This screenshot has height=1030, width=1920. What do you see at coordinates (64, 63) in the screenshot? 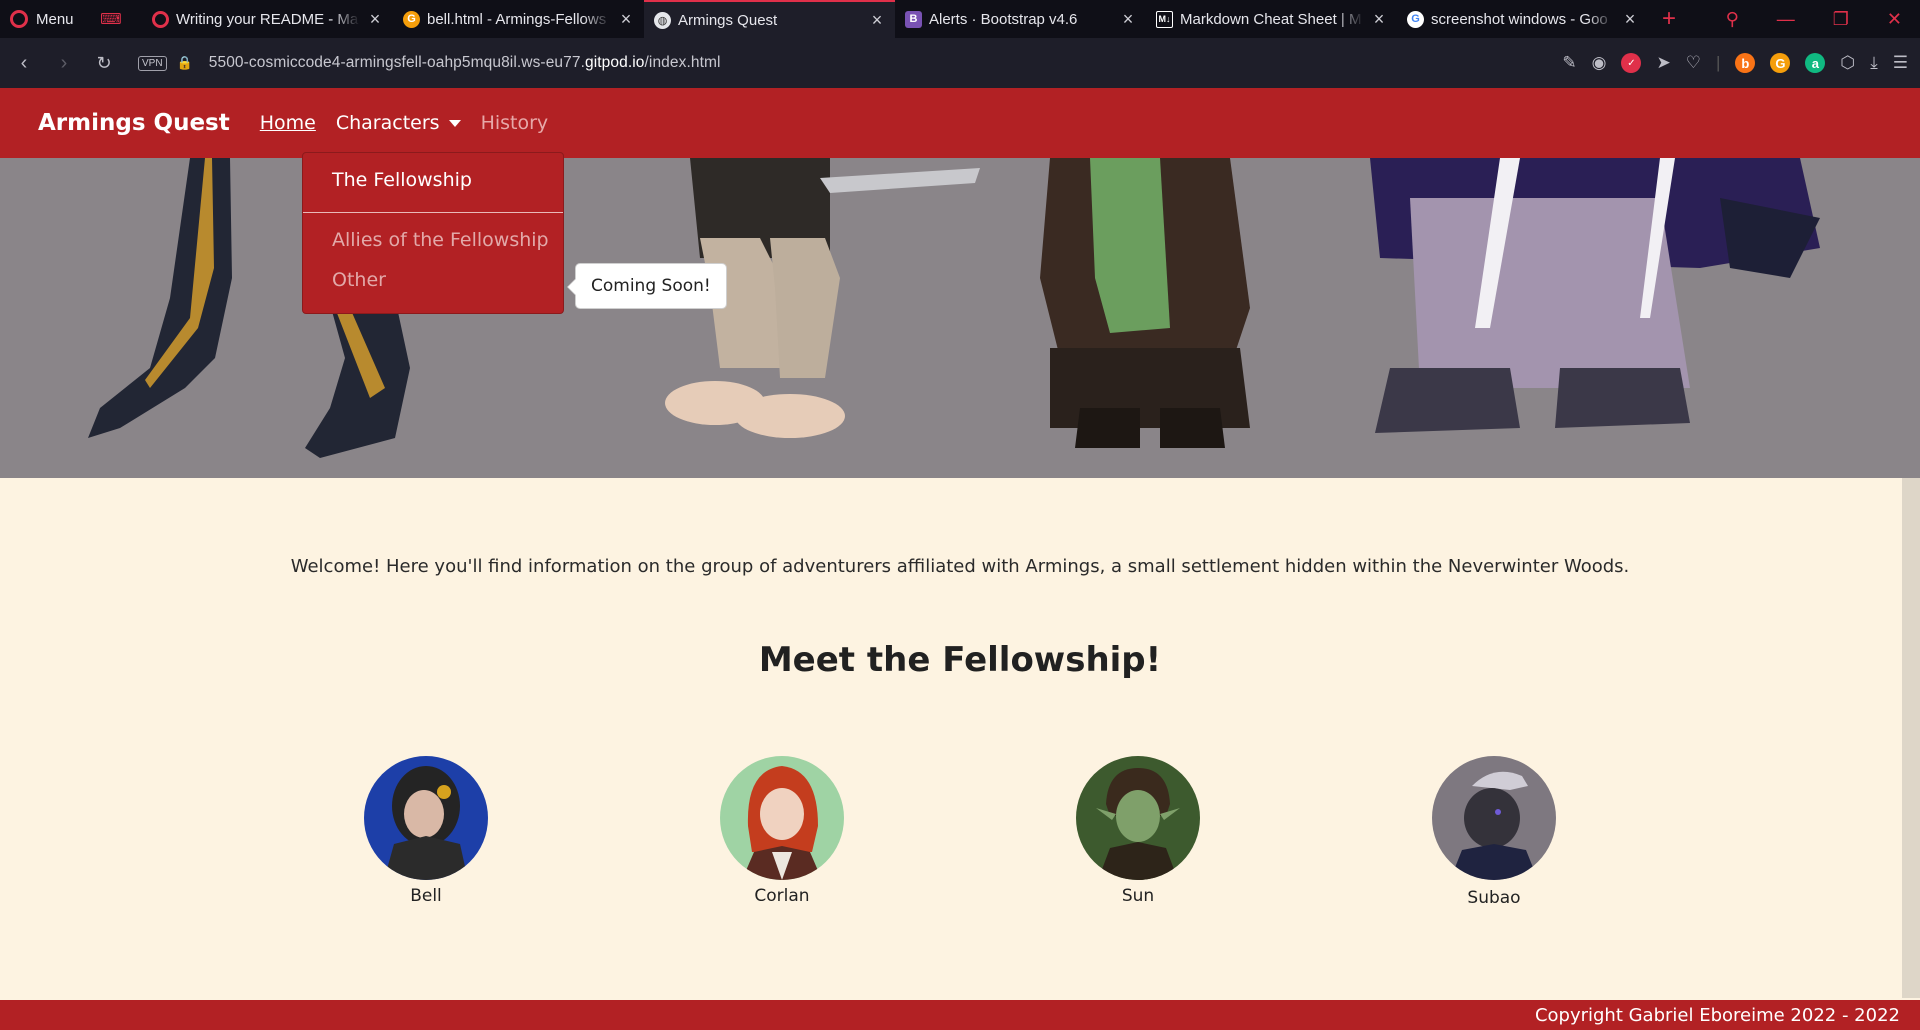
I see `forward-icon: ›` at bounding box center [64, 63].